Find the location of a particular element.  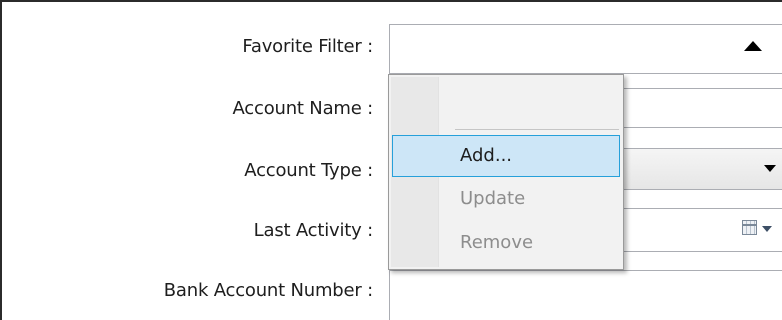

chevron-down-icon is located at coordinates (767, 229).